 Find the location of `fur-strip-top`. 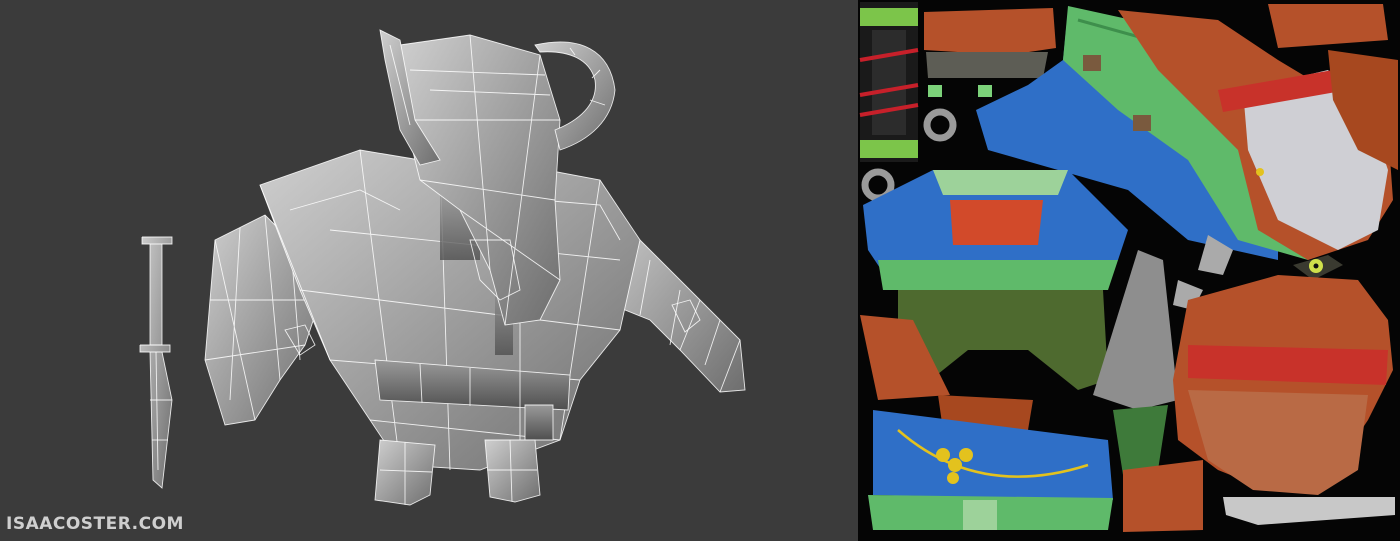

fur-strip-top is located at coordinates (990, 31).